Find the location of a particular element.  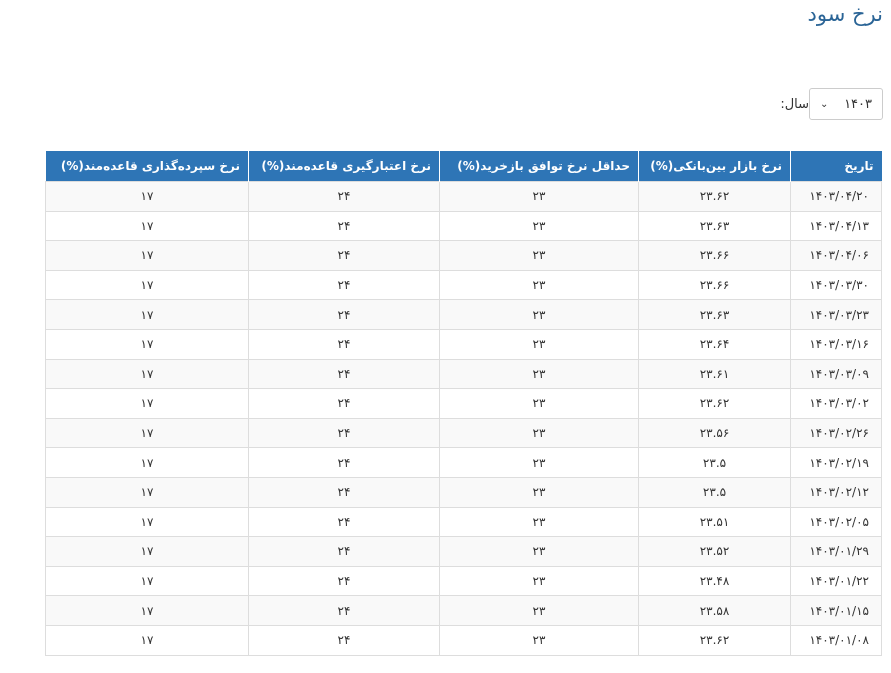

year-select-value: ۱۴۰۳ is located at coordinates (858, 104).